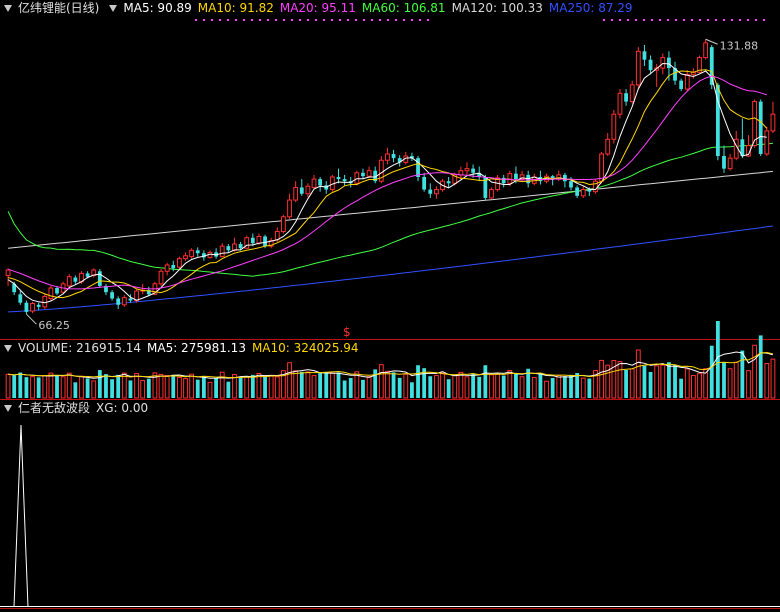  I want to click on ma120-line, so click(390, 209).